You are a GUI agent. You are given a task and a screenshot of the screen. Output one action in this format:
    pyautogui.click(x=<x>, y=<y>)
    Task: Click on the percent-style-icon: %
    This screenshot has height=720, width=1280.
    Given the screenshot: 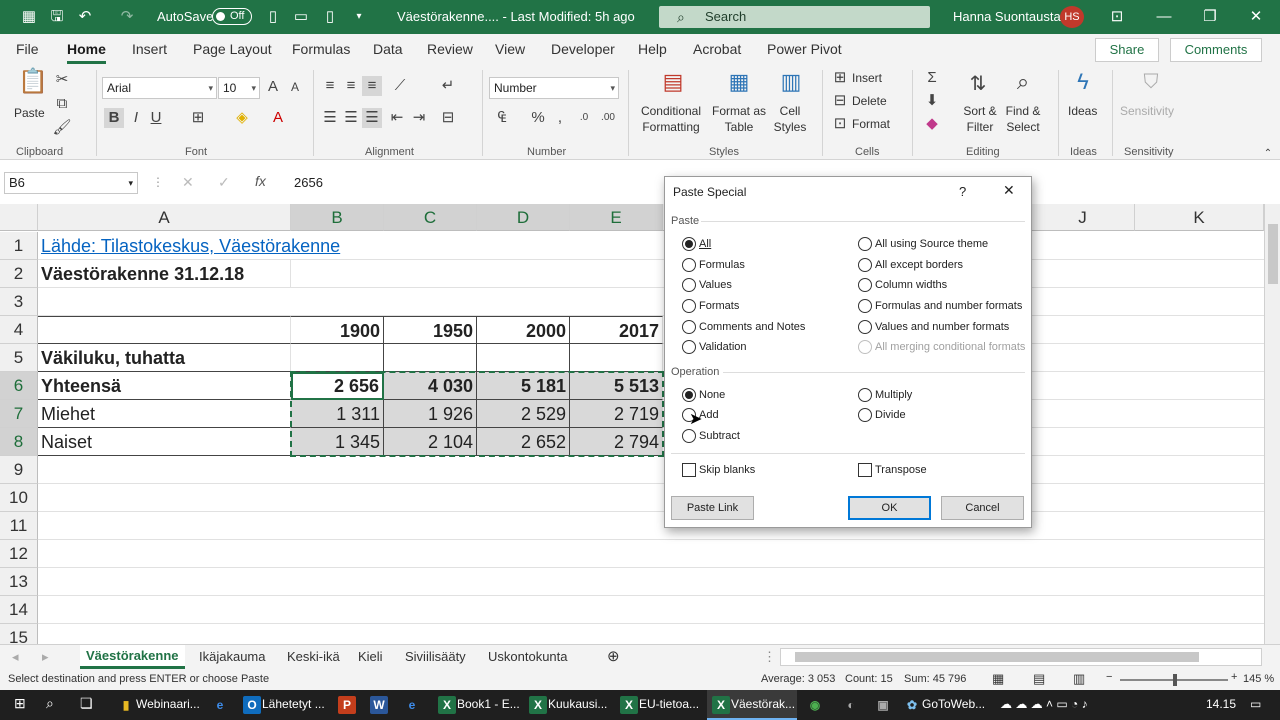 What is the action you would take?
    pyautogui.click(x=538, y=118)
    